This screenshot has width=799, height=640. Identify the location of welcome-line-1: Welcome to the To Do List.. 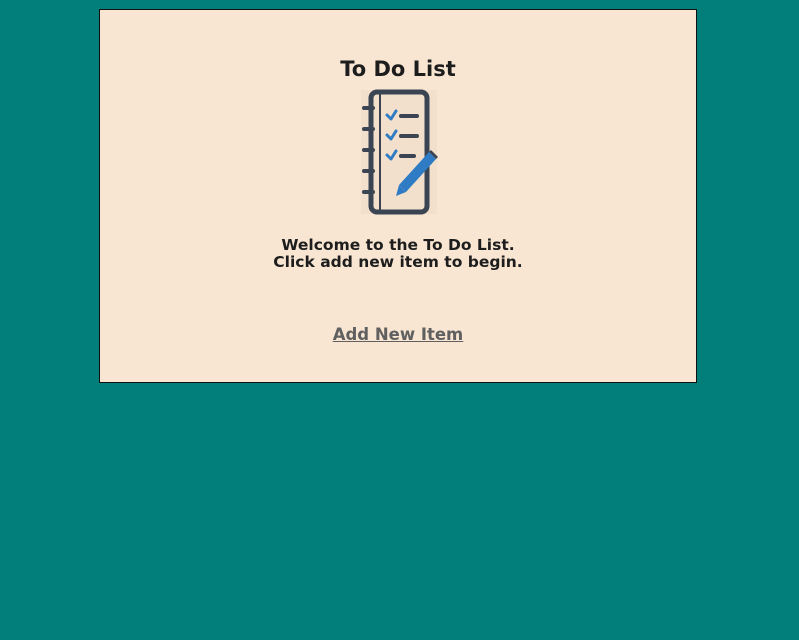
(398, 245).